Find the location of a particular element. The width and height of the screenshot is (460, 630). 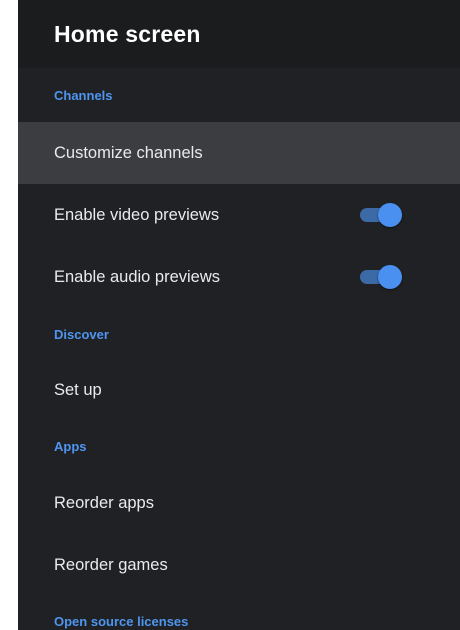

section-label-apps: Apps is located at coordinates (70, 446).